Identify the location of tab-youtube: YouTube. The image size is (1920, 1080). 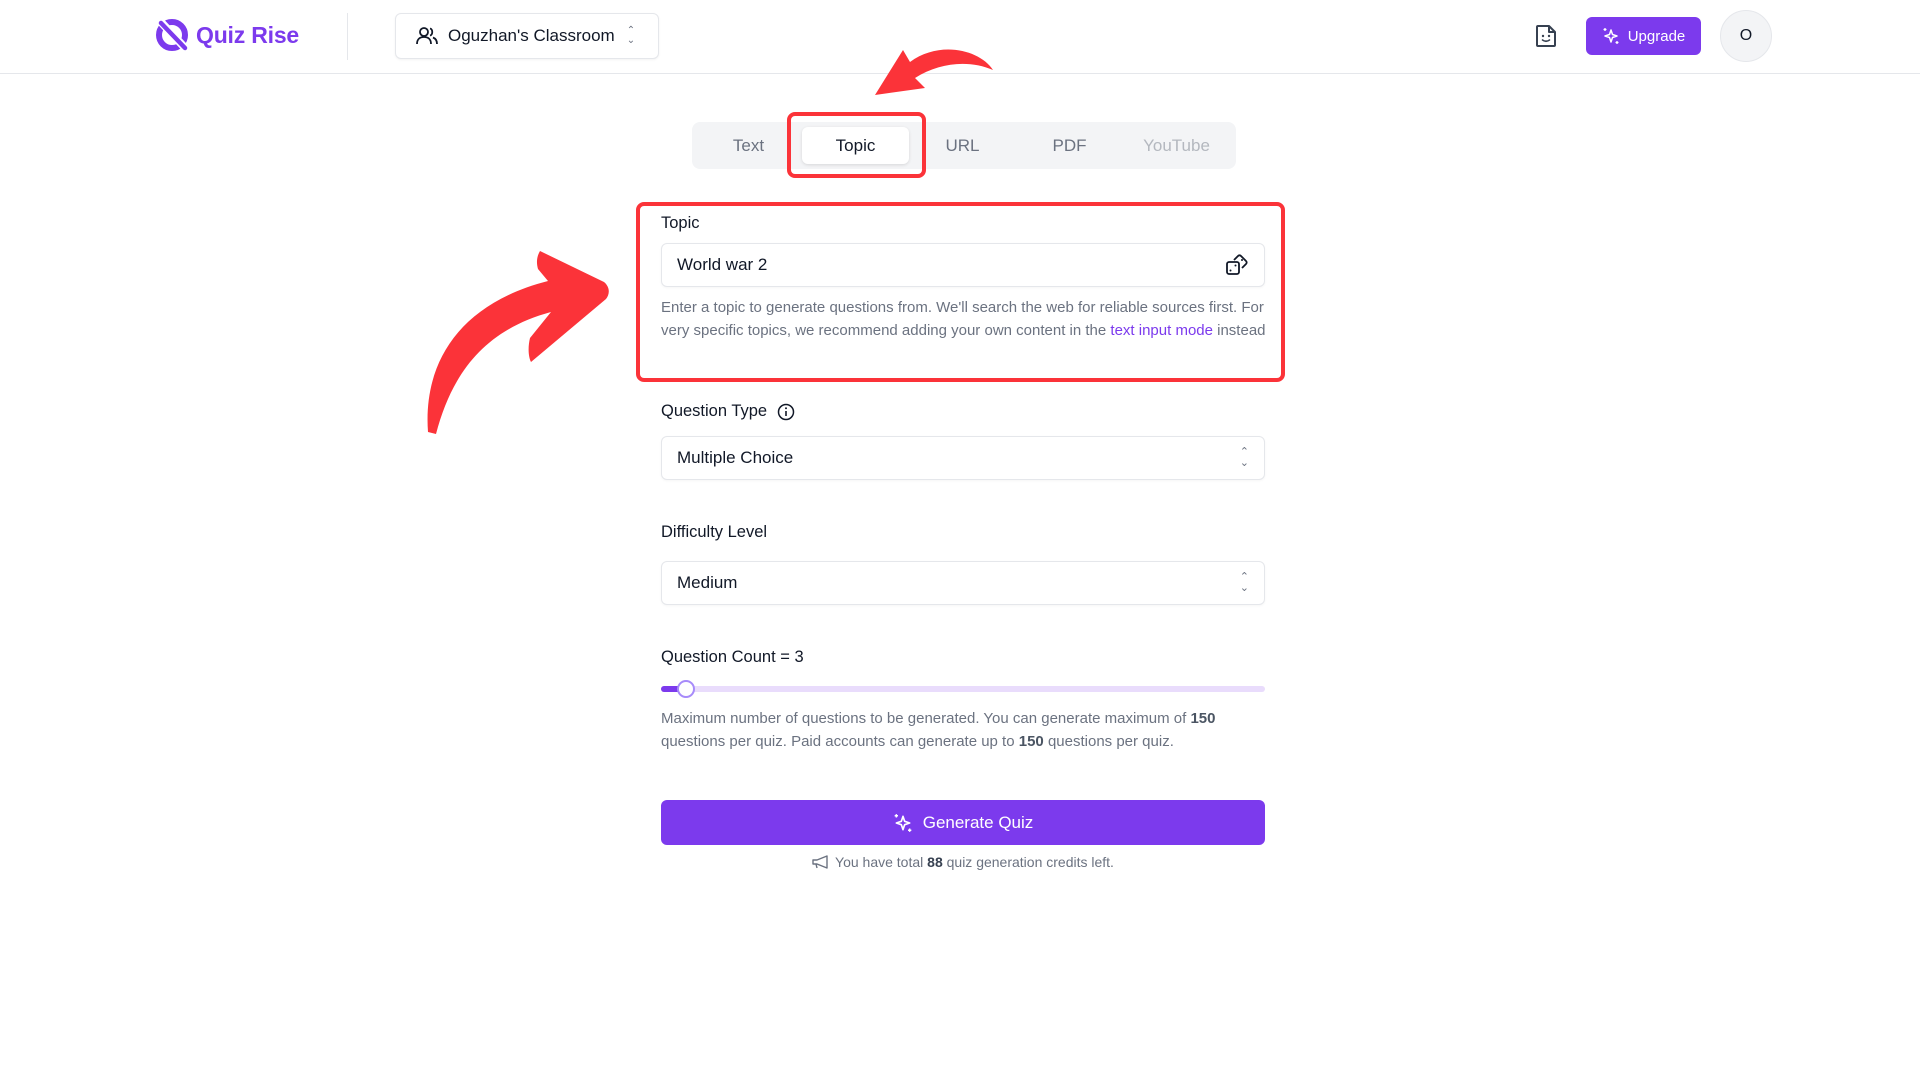
(1176, 145).